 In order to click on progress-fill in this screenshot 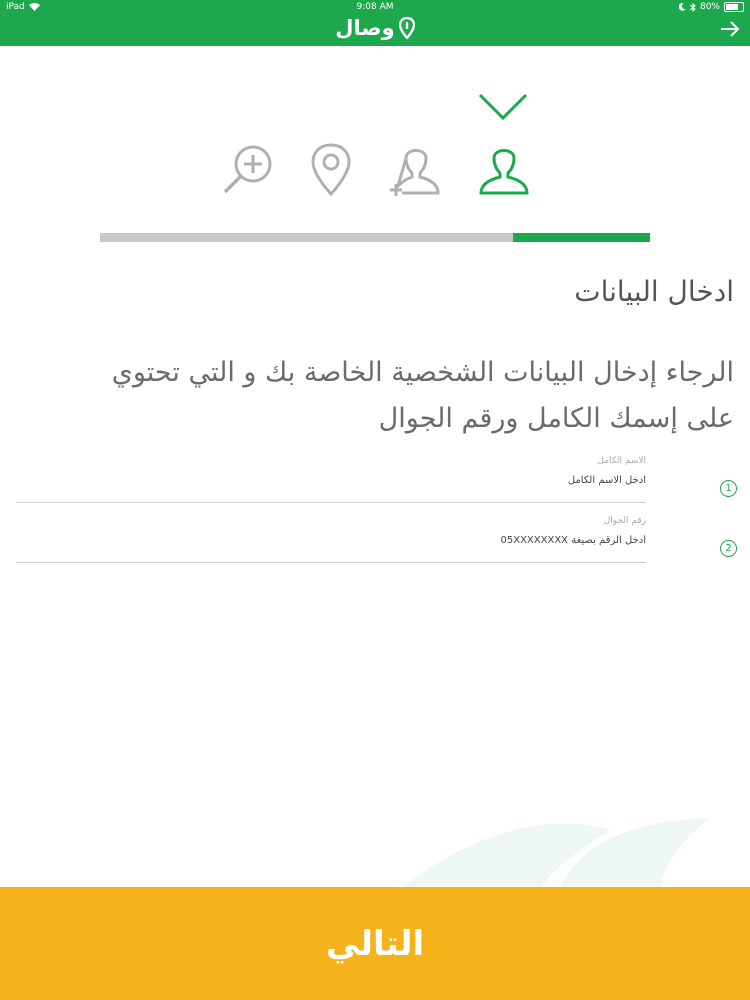, I will do `click(581, 237)`.